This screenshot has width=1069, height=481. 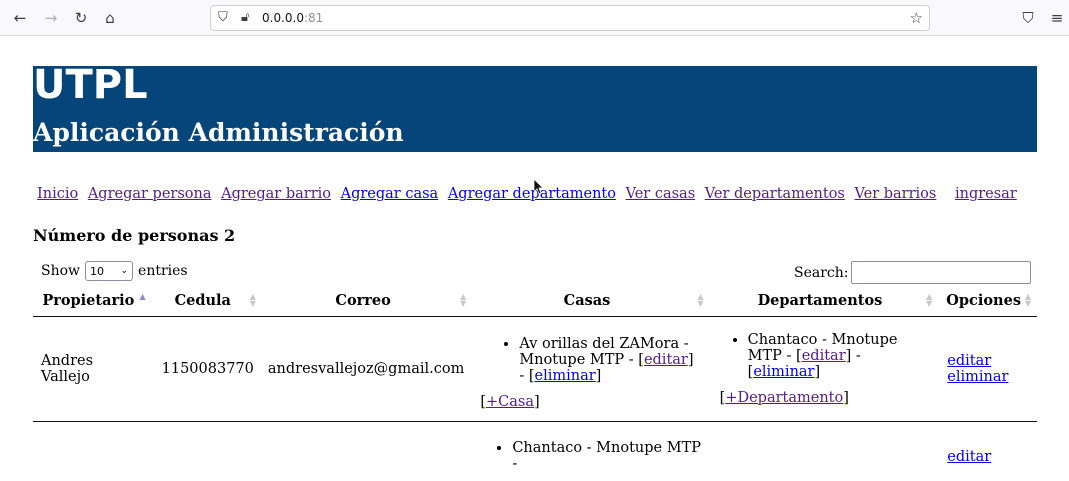 What do you see at coordinates (570, 18) in the screenshot?
I see `address-bar: ⛉ 🔓︎ 0.0.0.0:81 ☆` at bounding box center [570, 18].